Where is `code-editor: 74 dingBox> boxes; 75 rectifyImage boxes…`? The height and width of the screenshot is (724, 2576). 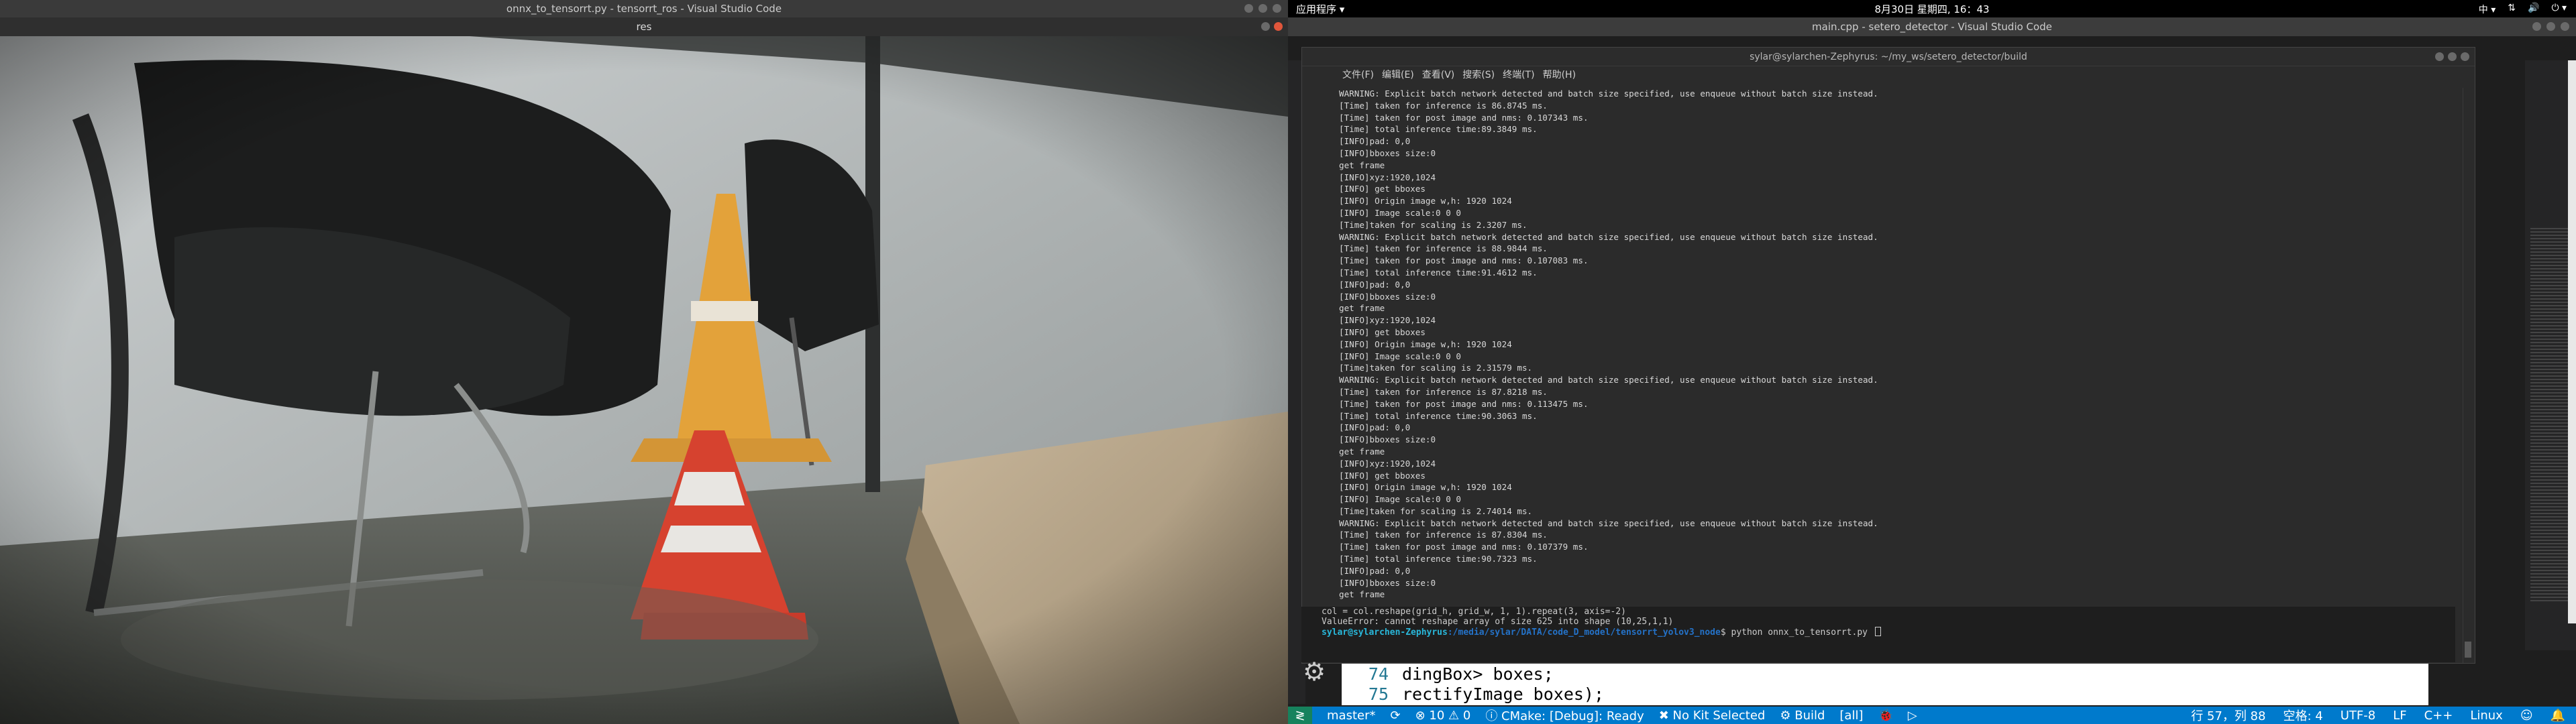
code-editor: 74 dingBox> boxes; 75 rectifyImage boxes… is located at coordinates (1885, 684).